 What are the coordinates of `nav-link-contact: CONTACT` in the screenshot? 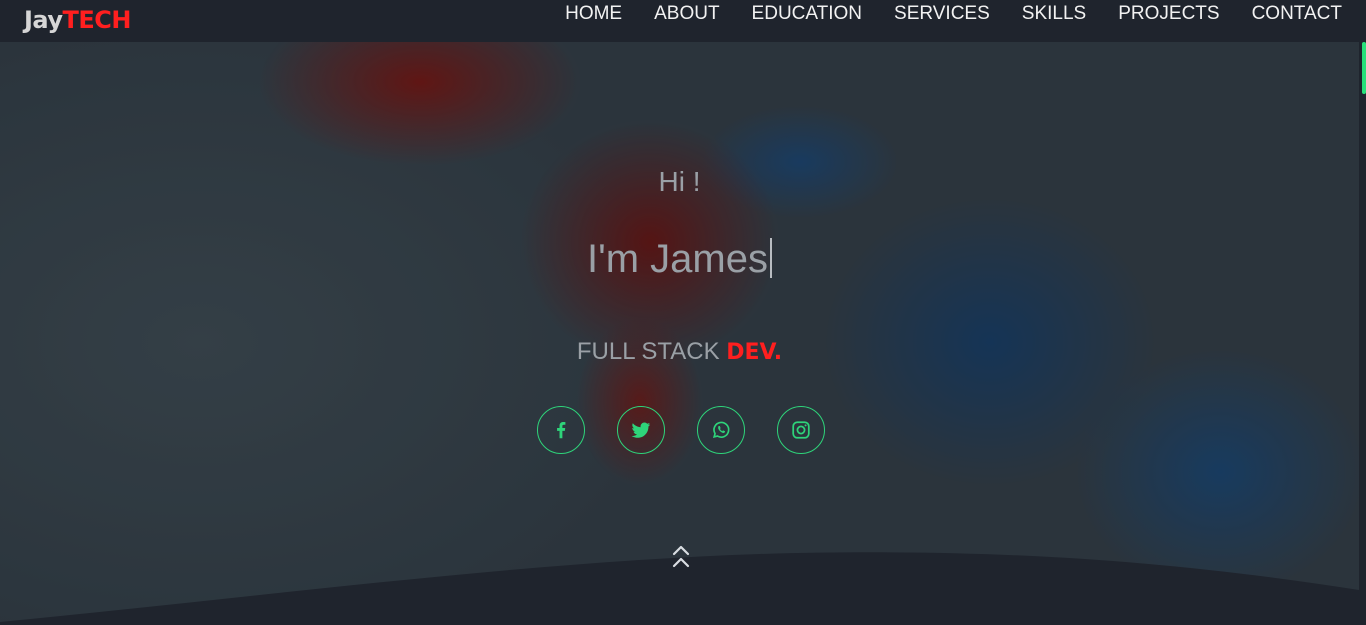 It's located at (1289, 16).